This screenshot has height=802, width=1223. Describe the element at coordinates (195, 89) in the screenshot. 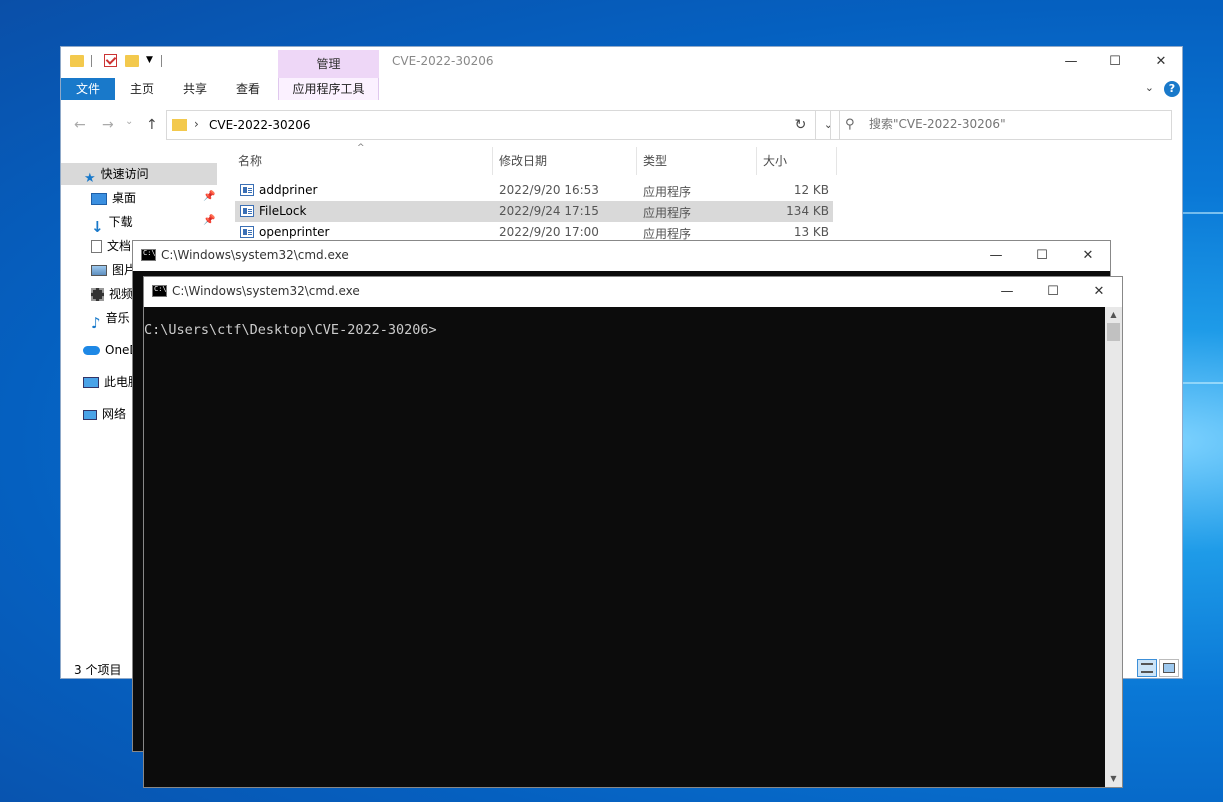

I see `tab-share: 共享` at that location.